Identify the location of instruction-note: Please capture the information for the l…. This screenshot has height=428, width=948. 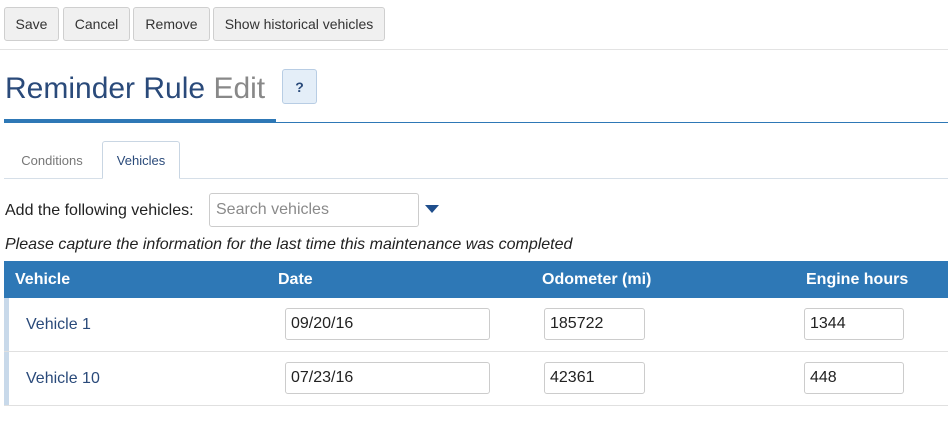
(289, 244).